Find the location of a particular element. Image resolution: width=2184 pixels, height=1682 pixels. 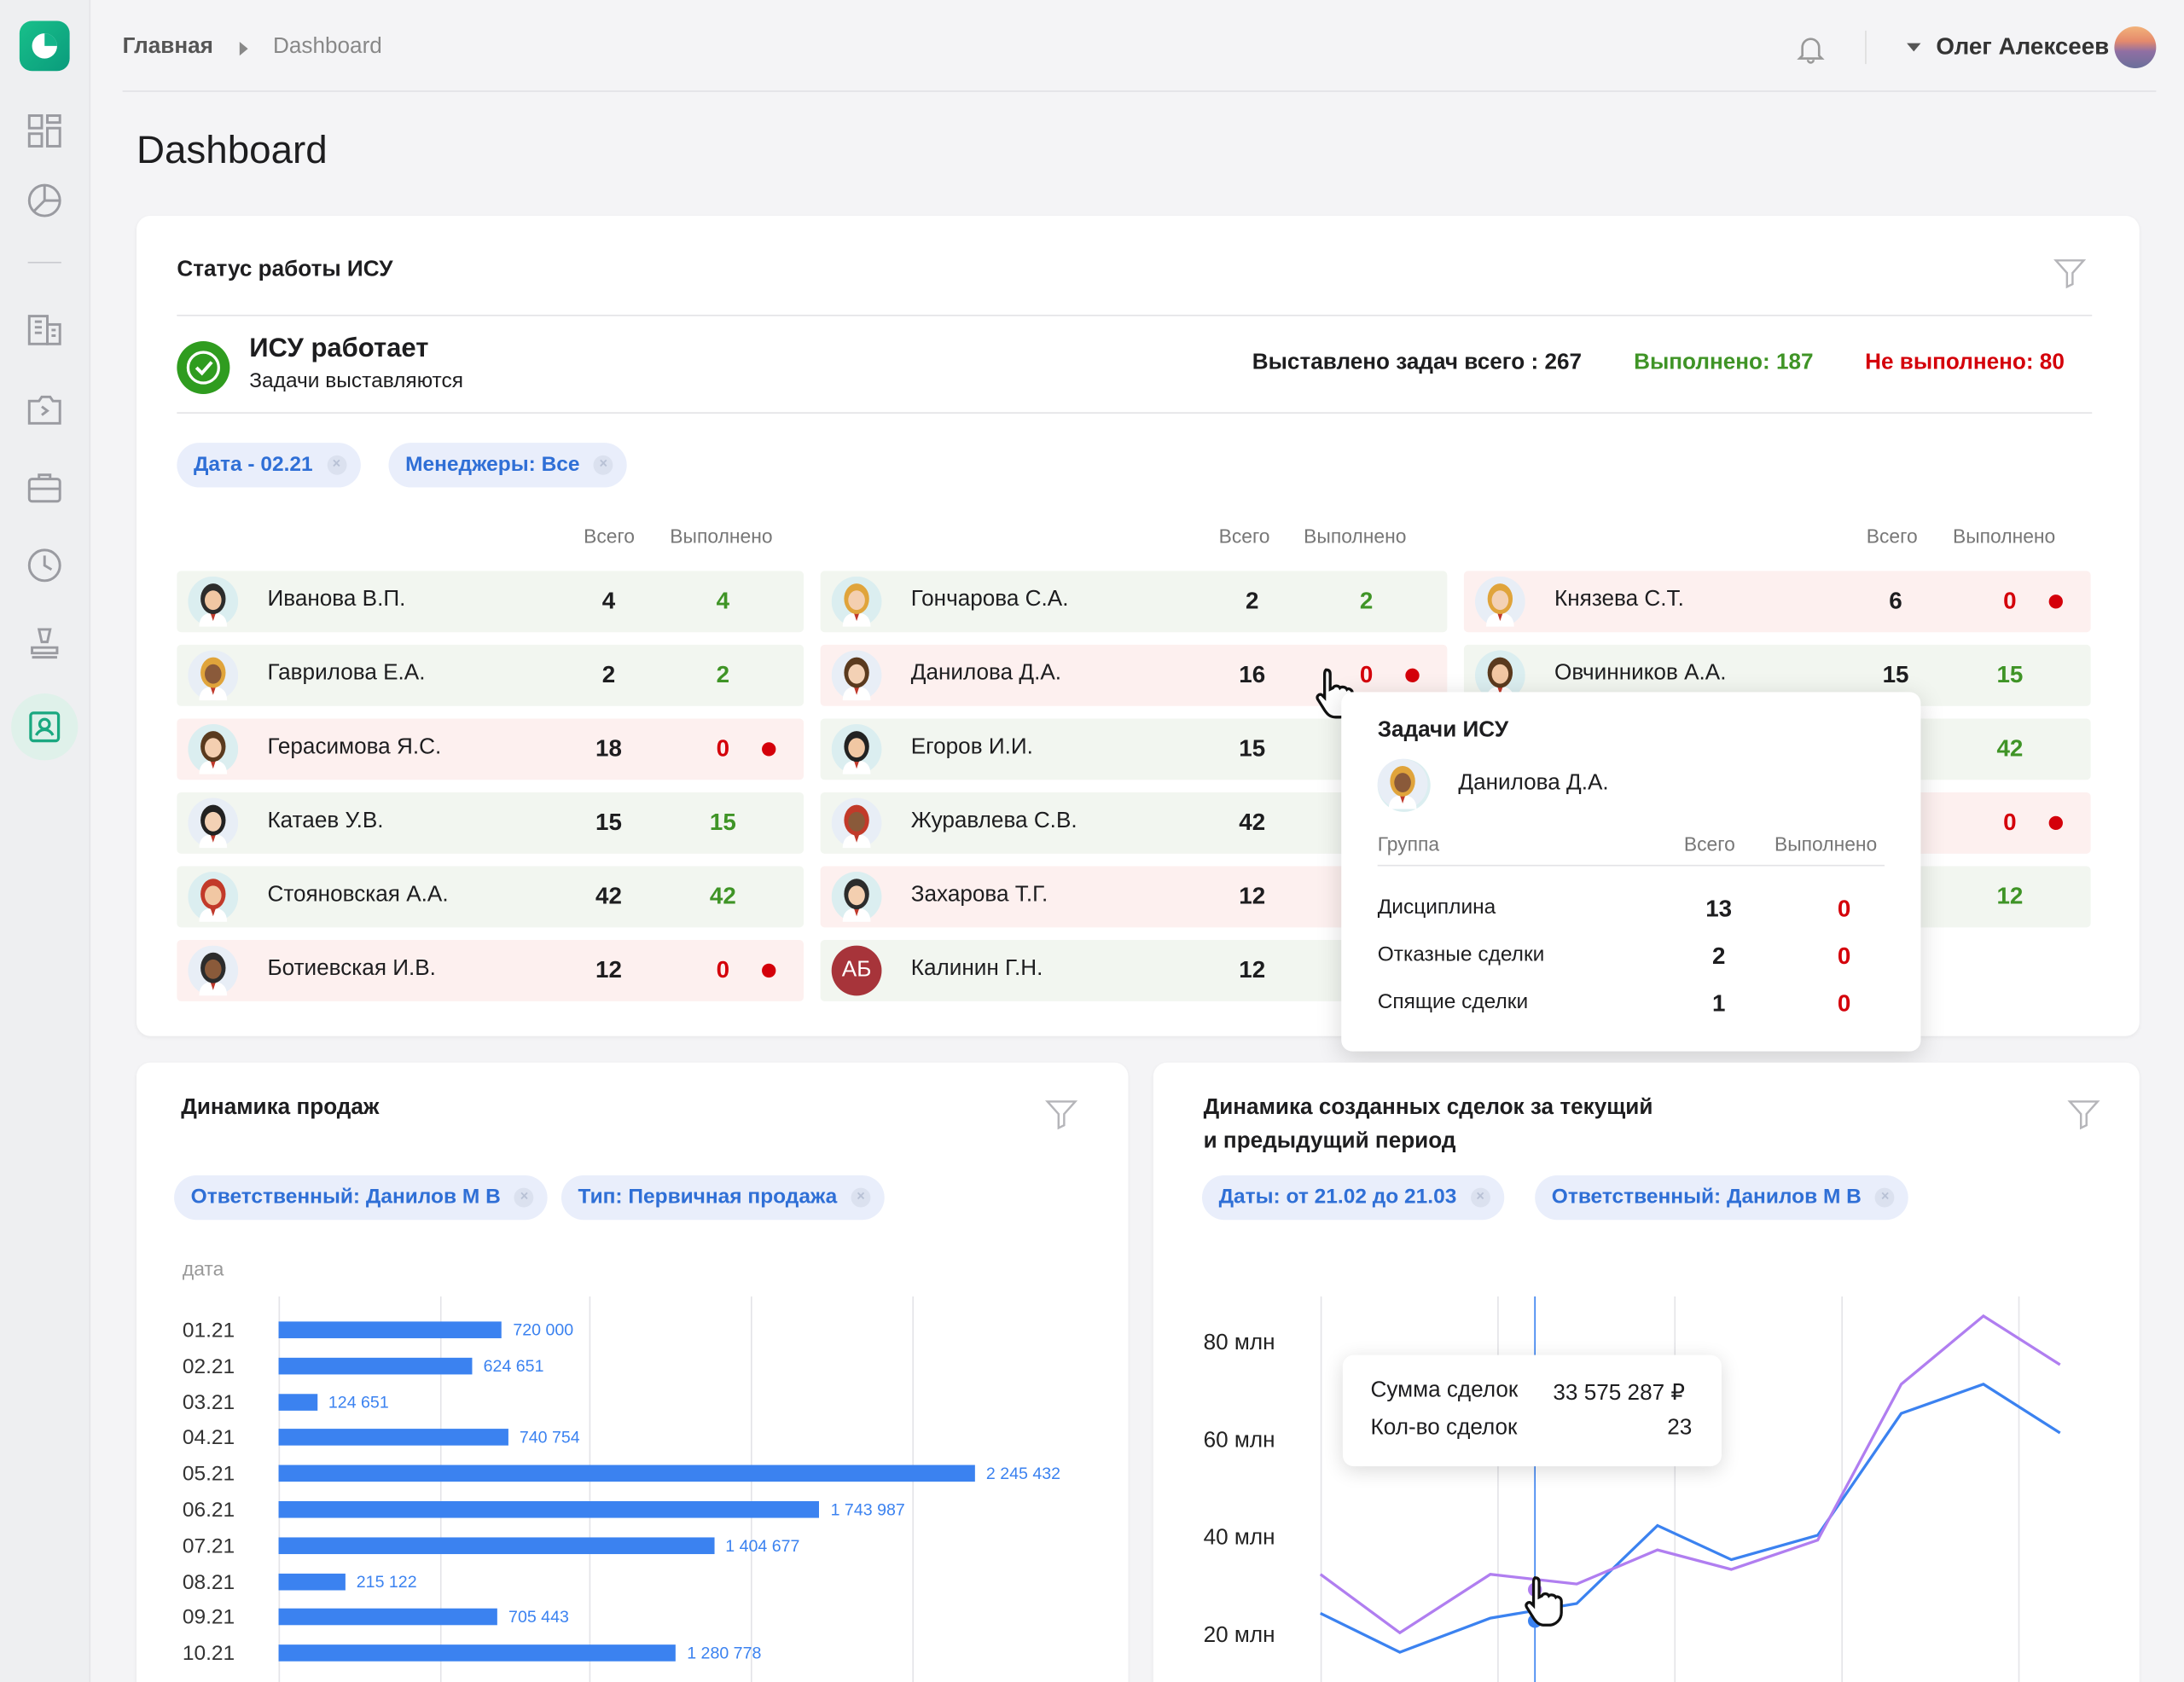

table-row: Гончарова С.А. 2 2 is located at coordinates (1134, 602).